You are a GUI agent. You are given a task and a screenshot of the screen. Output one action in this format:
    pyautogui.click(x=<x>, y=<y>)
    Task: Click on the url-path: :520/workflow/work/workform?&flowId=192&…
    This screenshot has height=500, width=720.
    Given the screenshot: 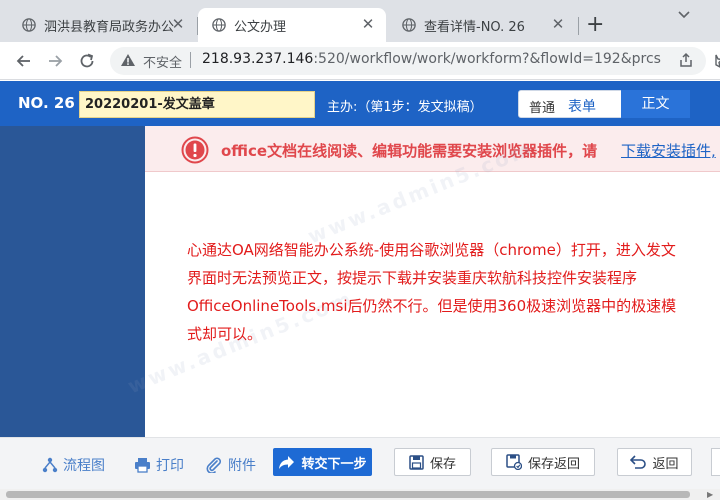 What is the action you would take?
    pyautogui.click(x=487, y=59)
    